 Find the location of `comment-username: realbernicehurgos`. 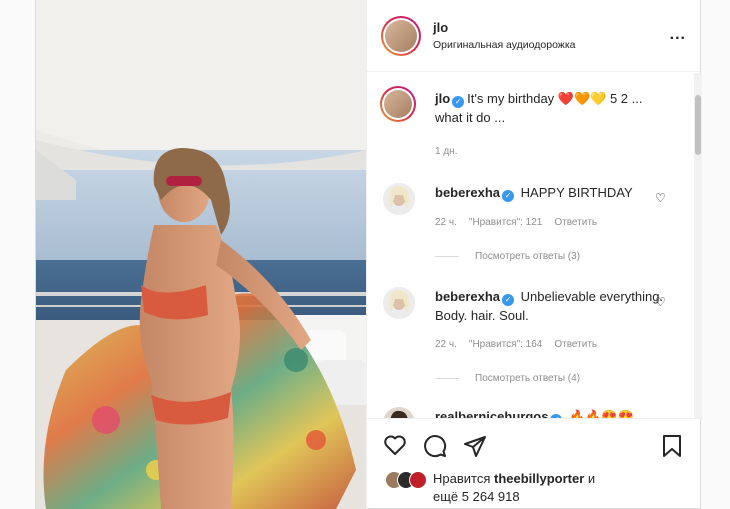

comment-username: realbernicehurgos is located at coordinates (491, 413).